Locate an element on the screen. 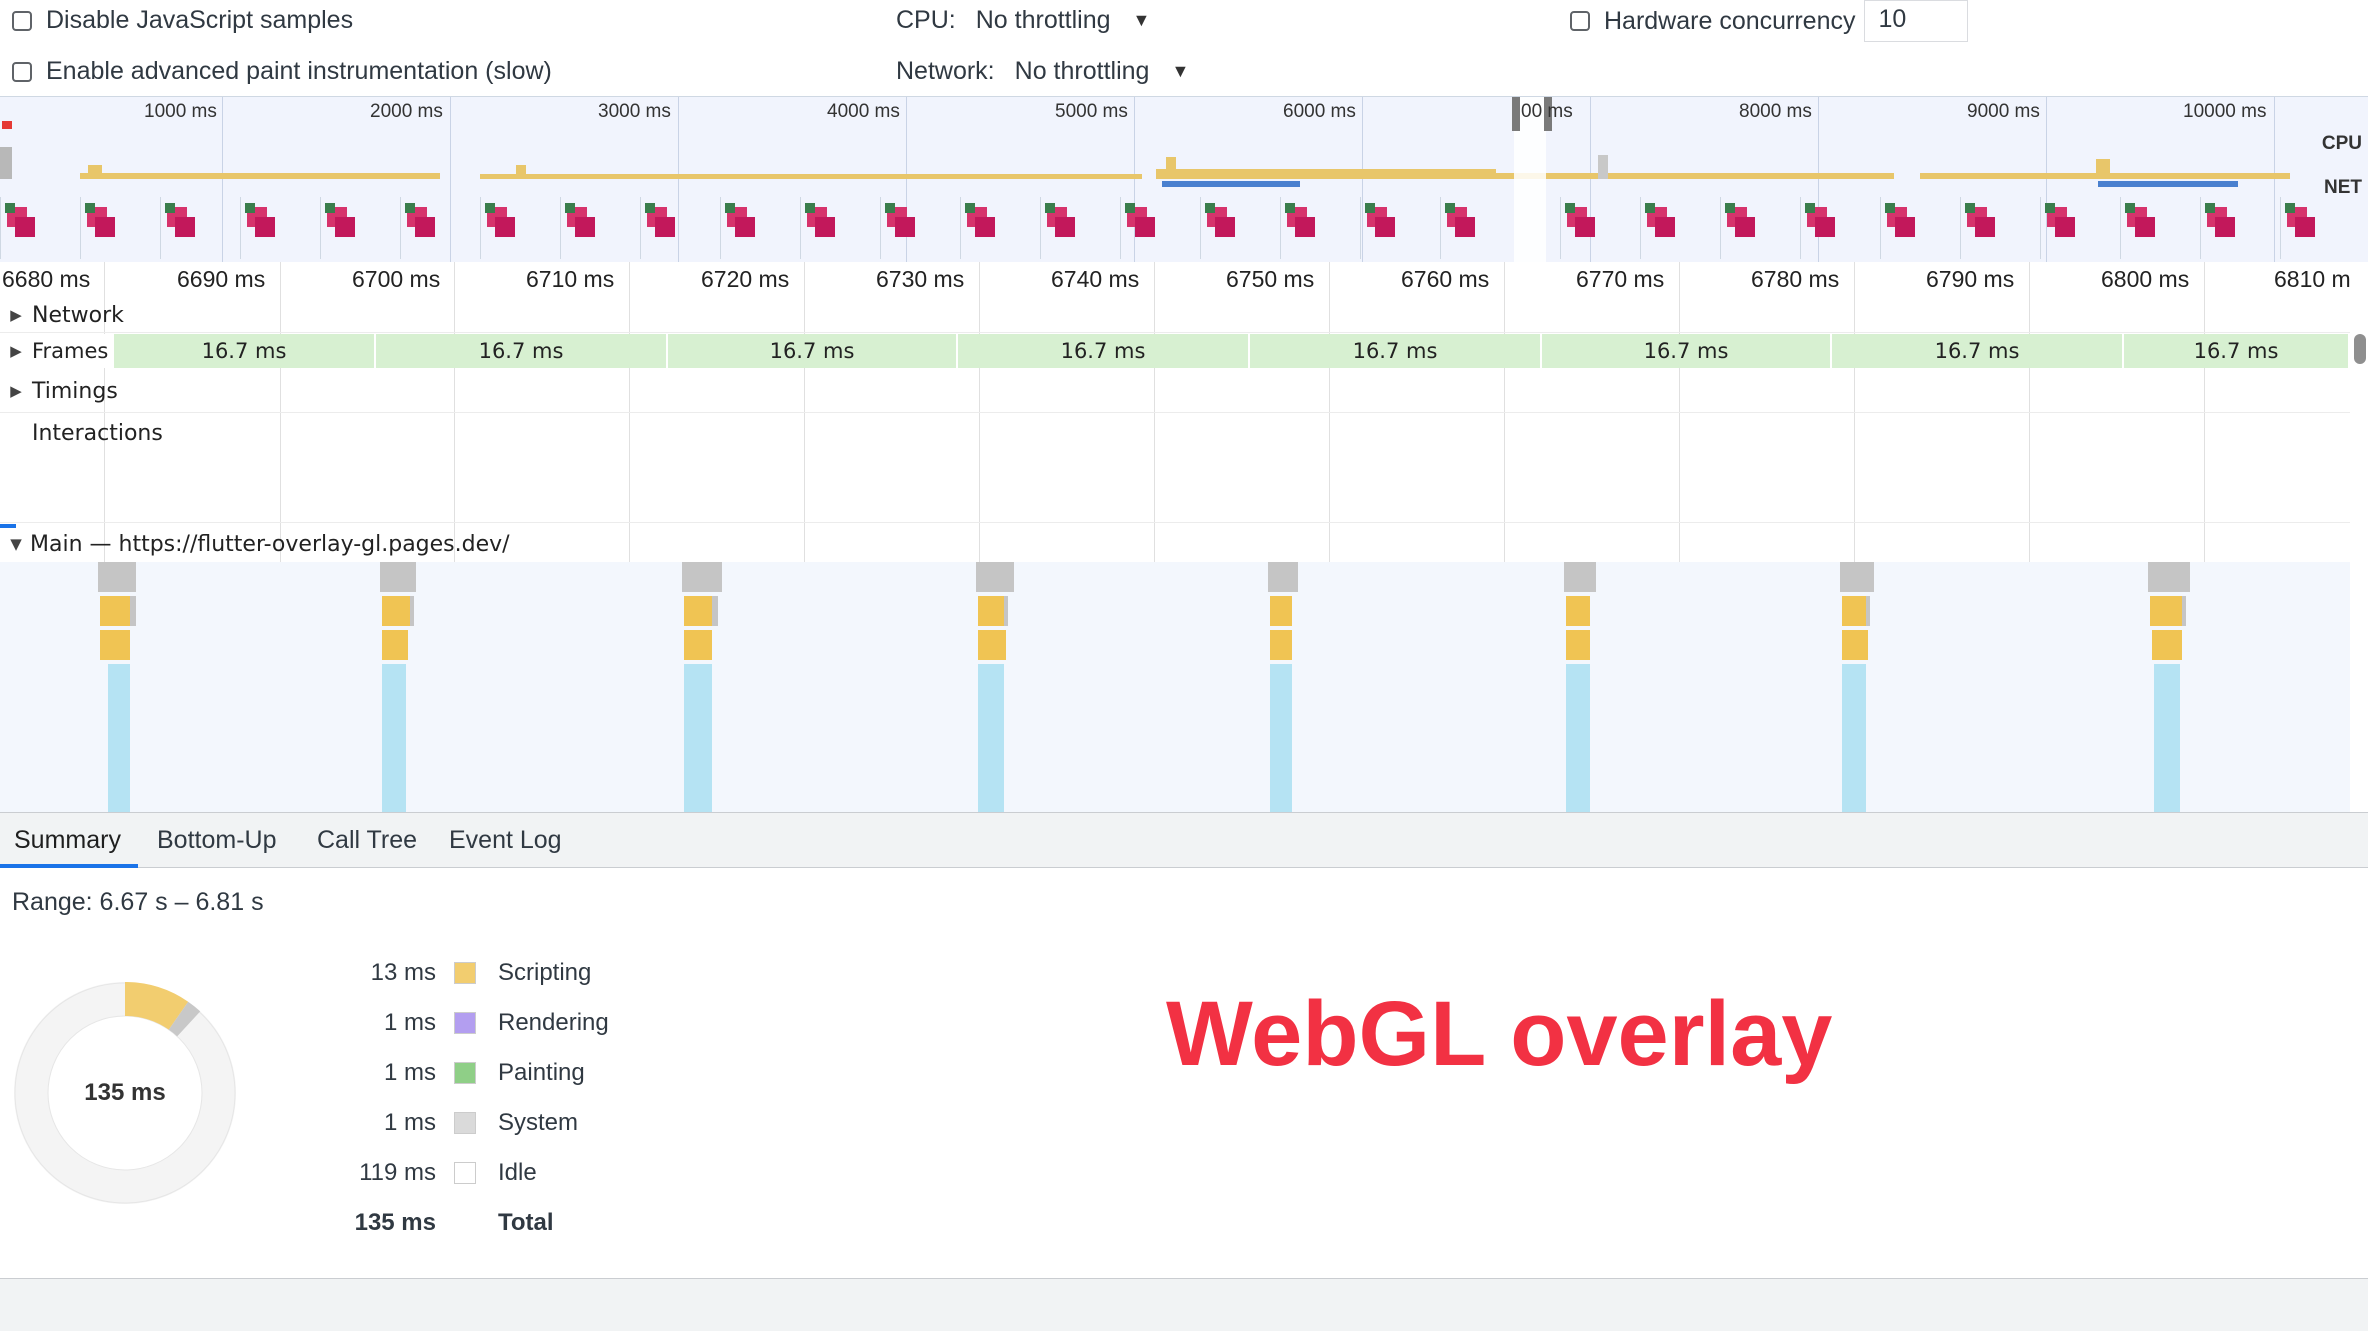  advanced-paint-checkbox is located at coordinates (22, 71).